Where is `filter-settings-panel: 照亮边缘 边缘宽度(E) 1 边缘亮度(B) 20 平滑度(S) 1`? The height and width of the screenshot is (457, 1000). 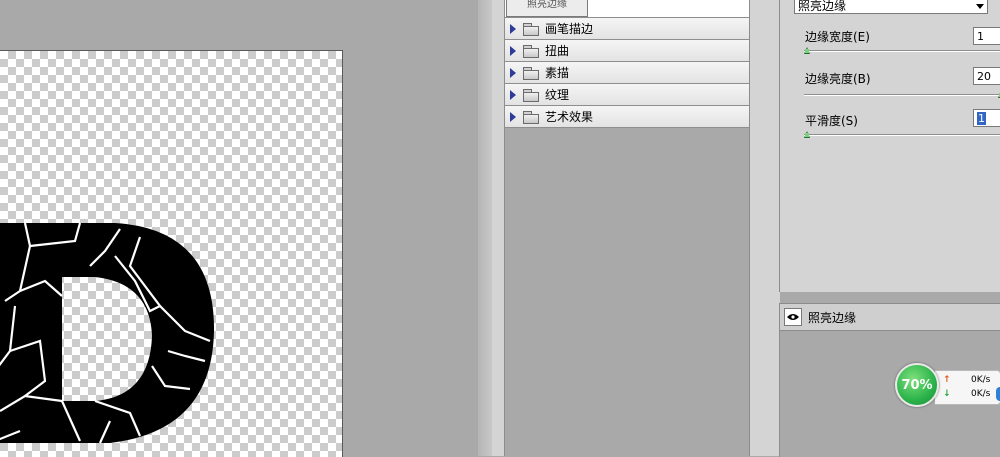 filter-settings-panel: 照亮边缘 边缘宽度(E) 1 边缘亮度(B) 20 平滑度(S) 1 is located at coordinates (889, 146).